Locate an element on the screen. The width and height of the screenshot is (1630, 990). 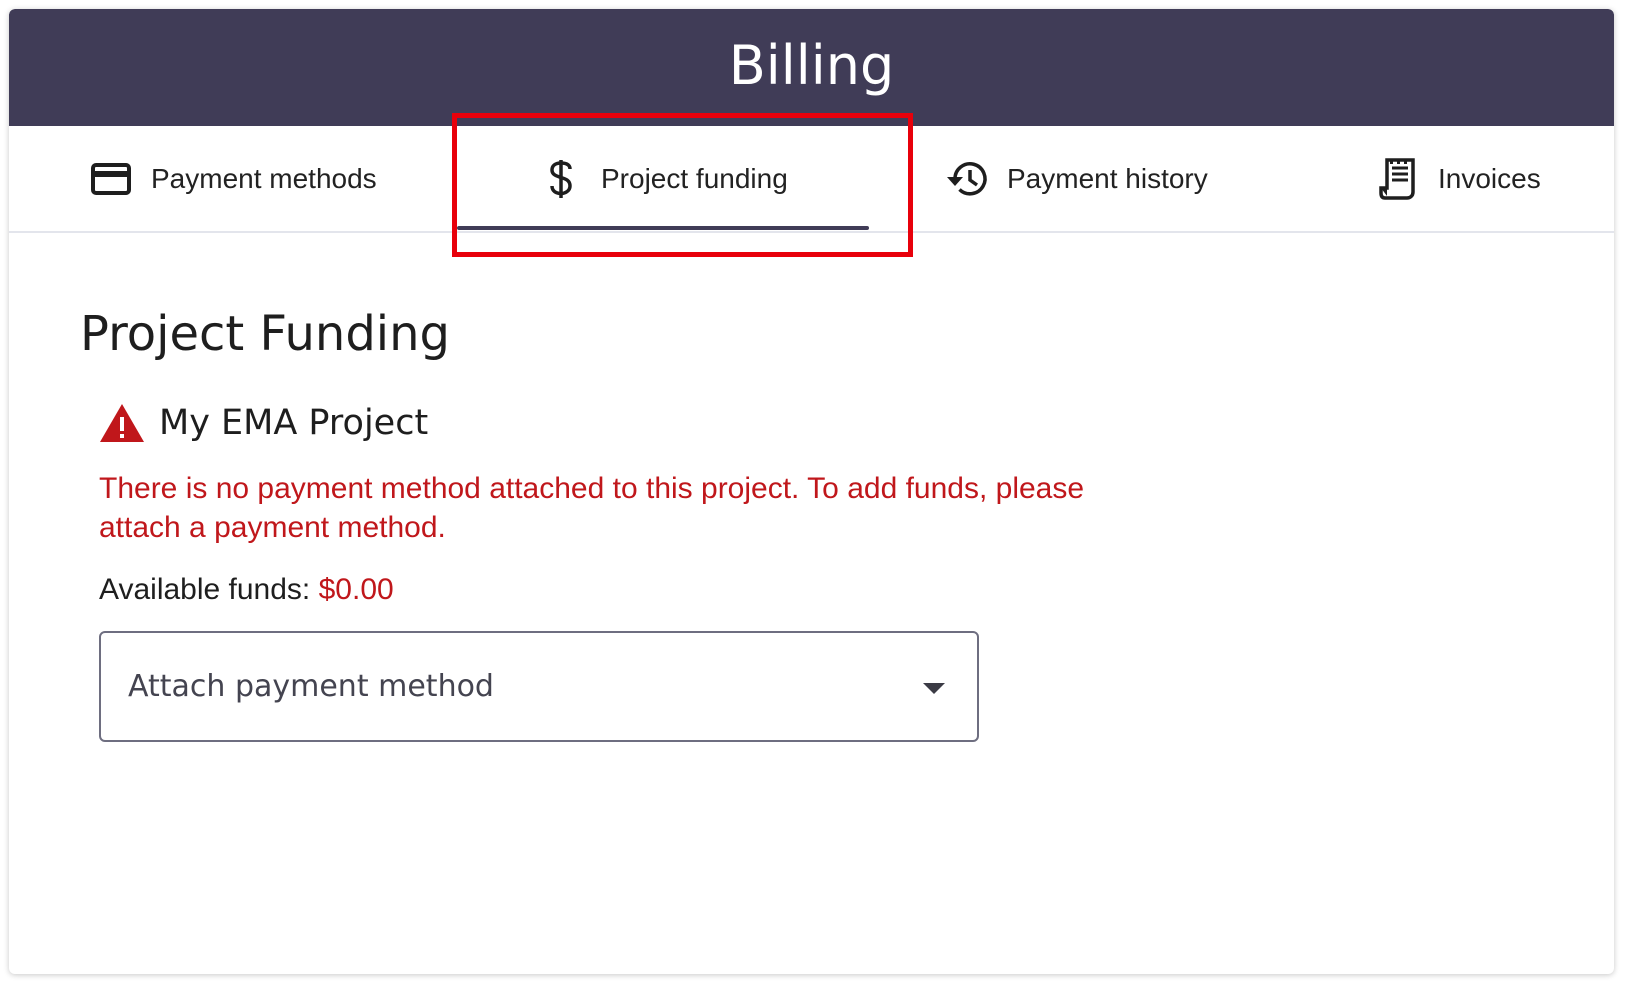
tab-payment-methods: Payment methods is located at coordinates (233, 178).